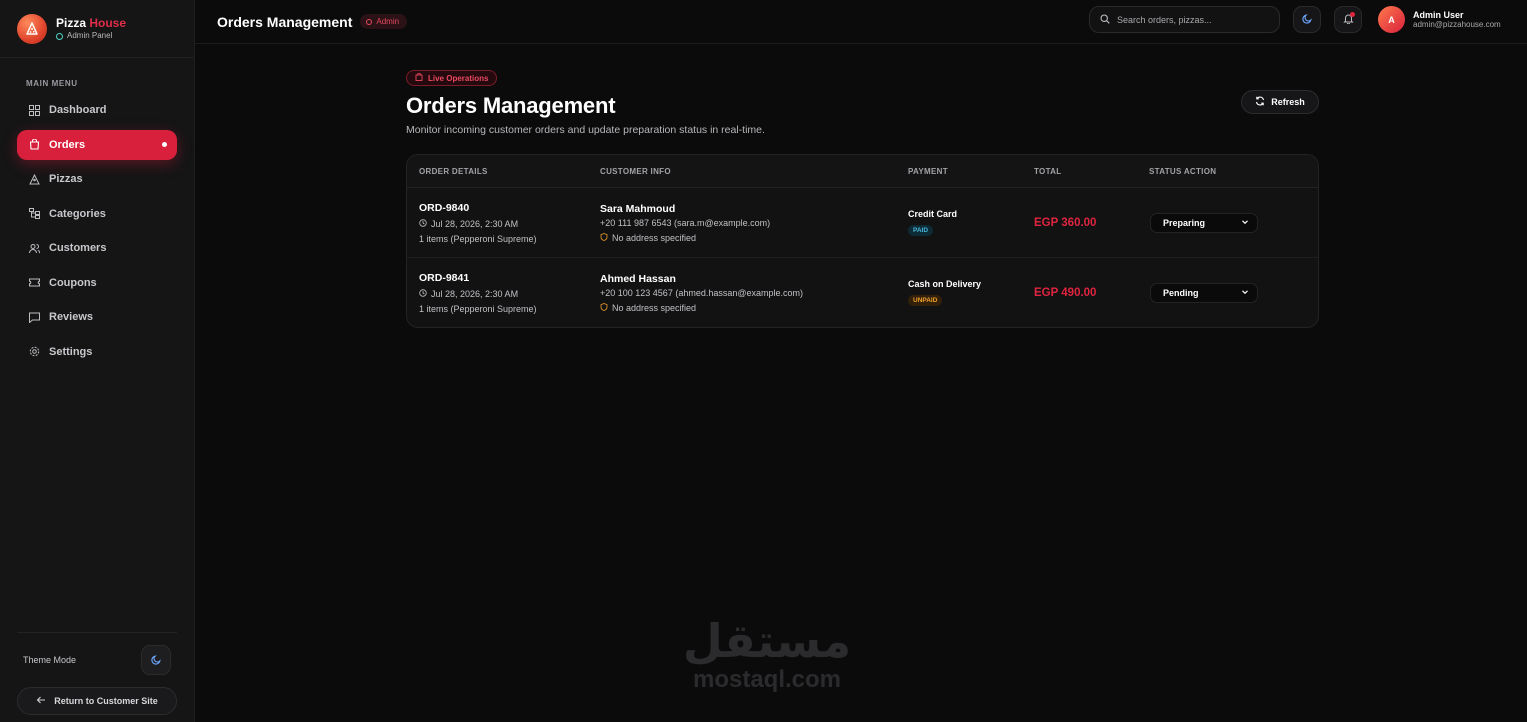  What do you see at coordinates (41, 701) in the screenshot?
I see `arrow-left-icon` at bounding box center [41, 701].